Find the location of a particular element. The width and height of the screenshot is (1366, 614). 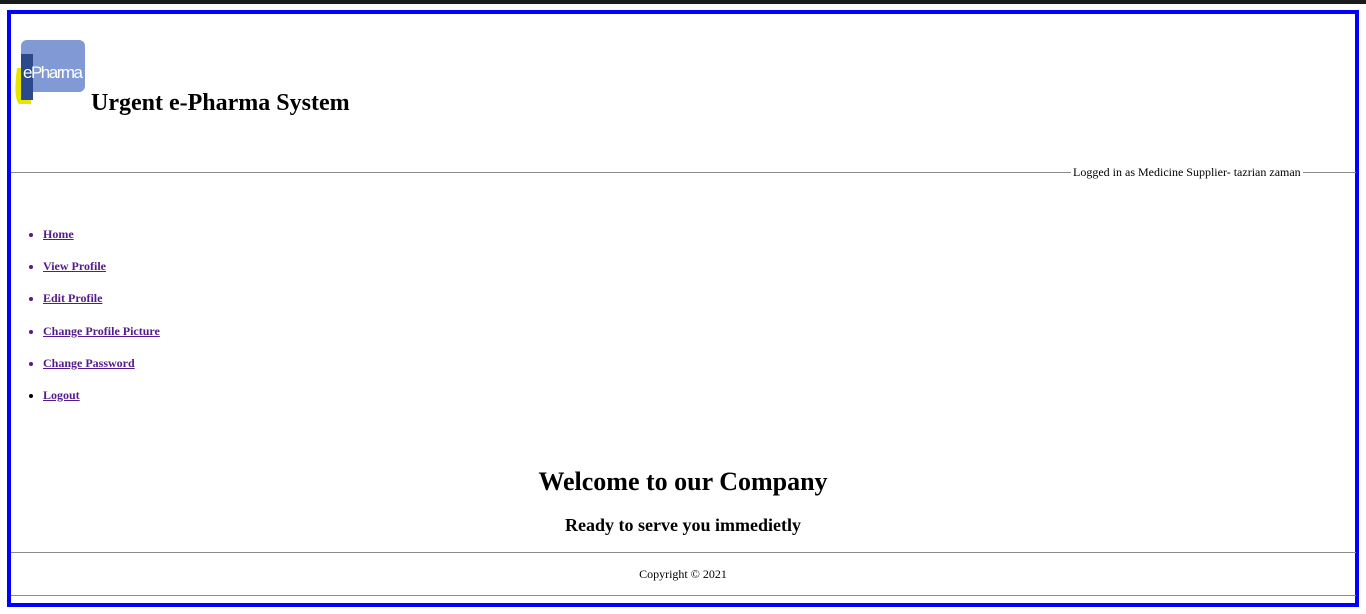

edit-profile-link: Edit Profile is located at coordinates (72, 298).